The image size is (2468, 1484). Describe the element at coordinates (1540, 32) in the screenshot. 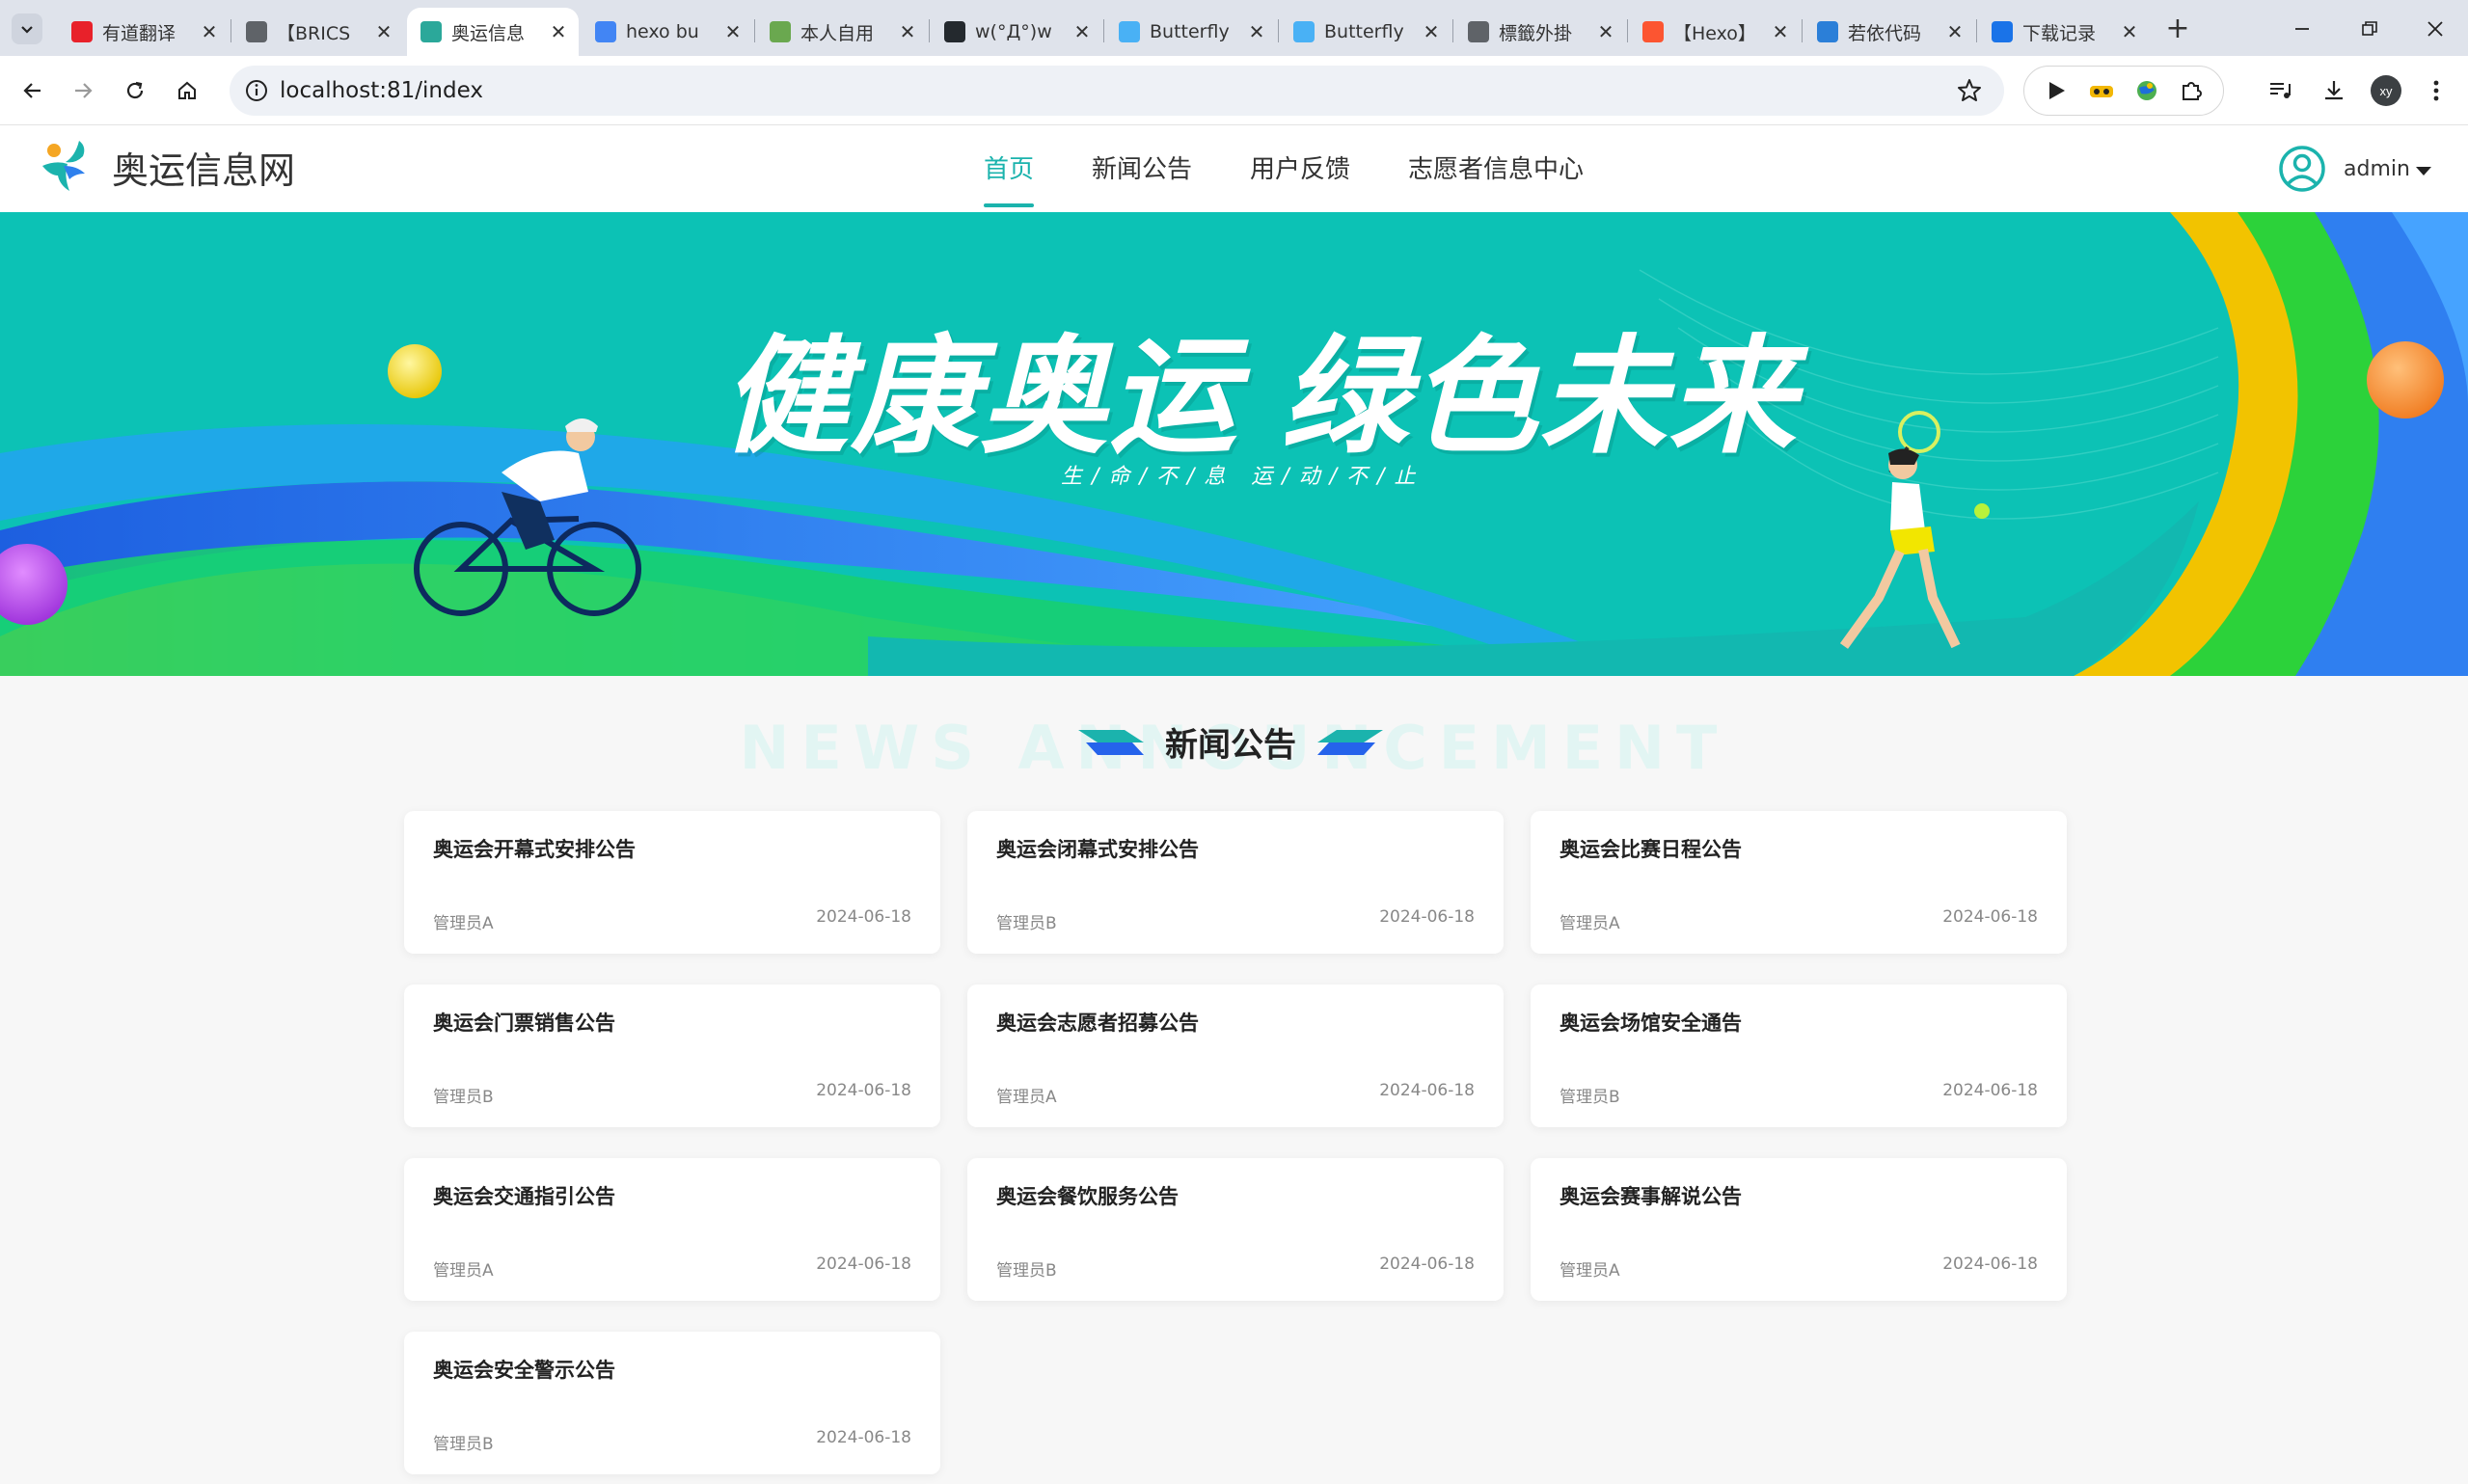

I see `browser-tab: 標籤外掛 ✕` at that location.